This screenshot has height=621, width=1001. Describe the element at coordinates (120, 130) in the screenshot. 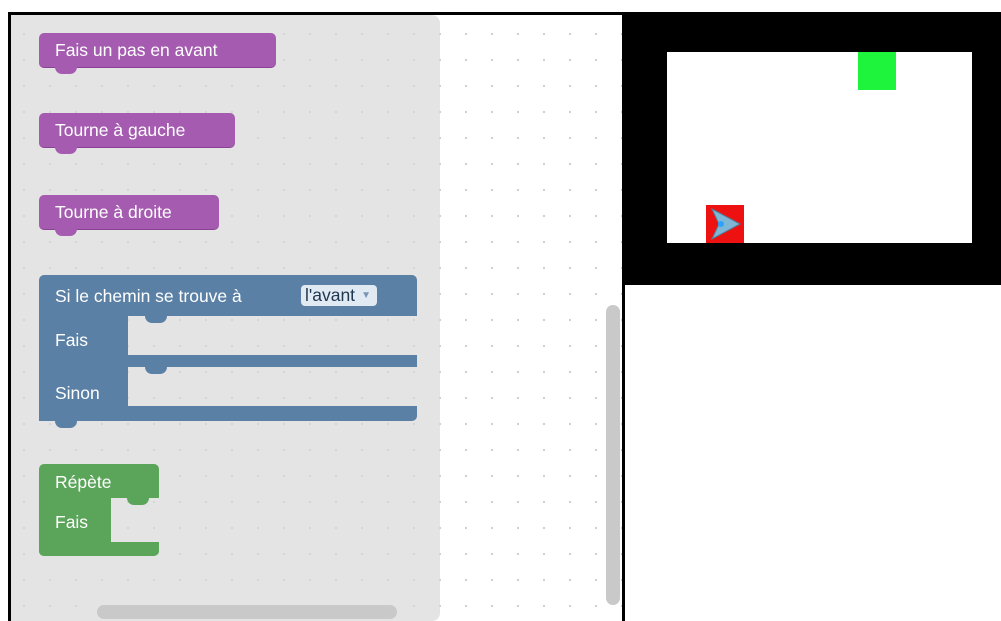

I see `turn-left-label: Tourne à gauche` at that location.